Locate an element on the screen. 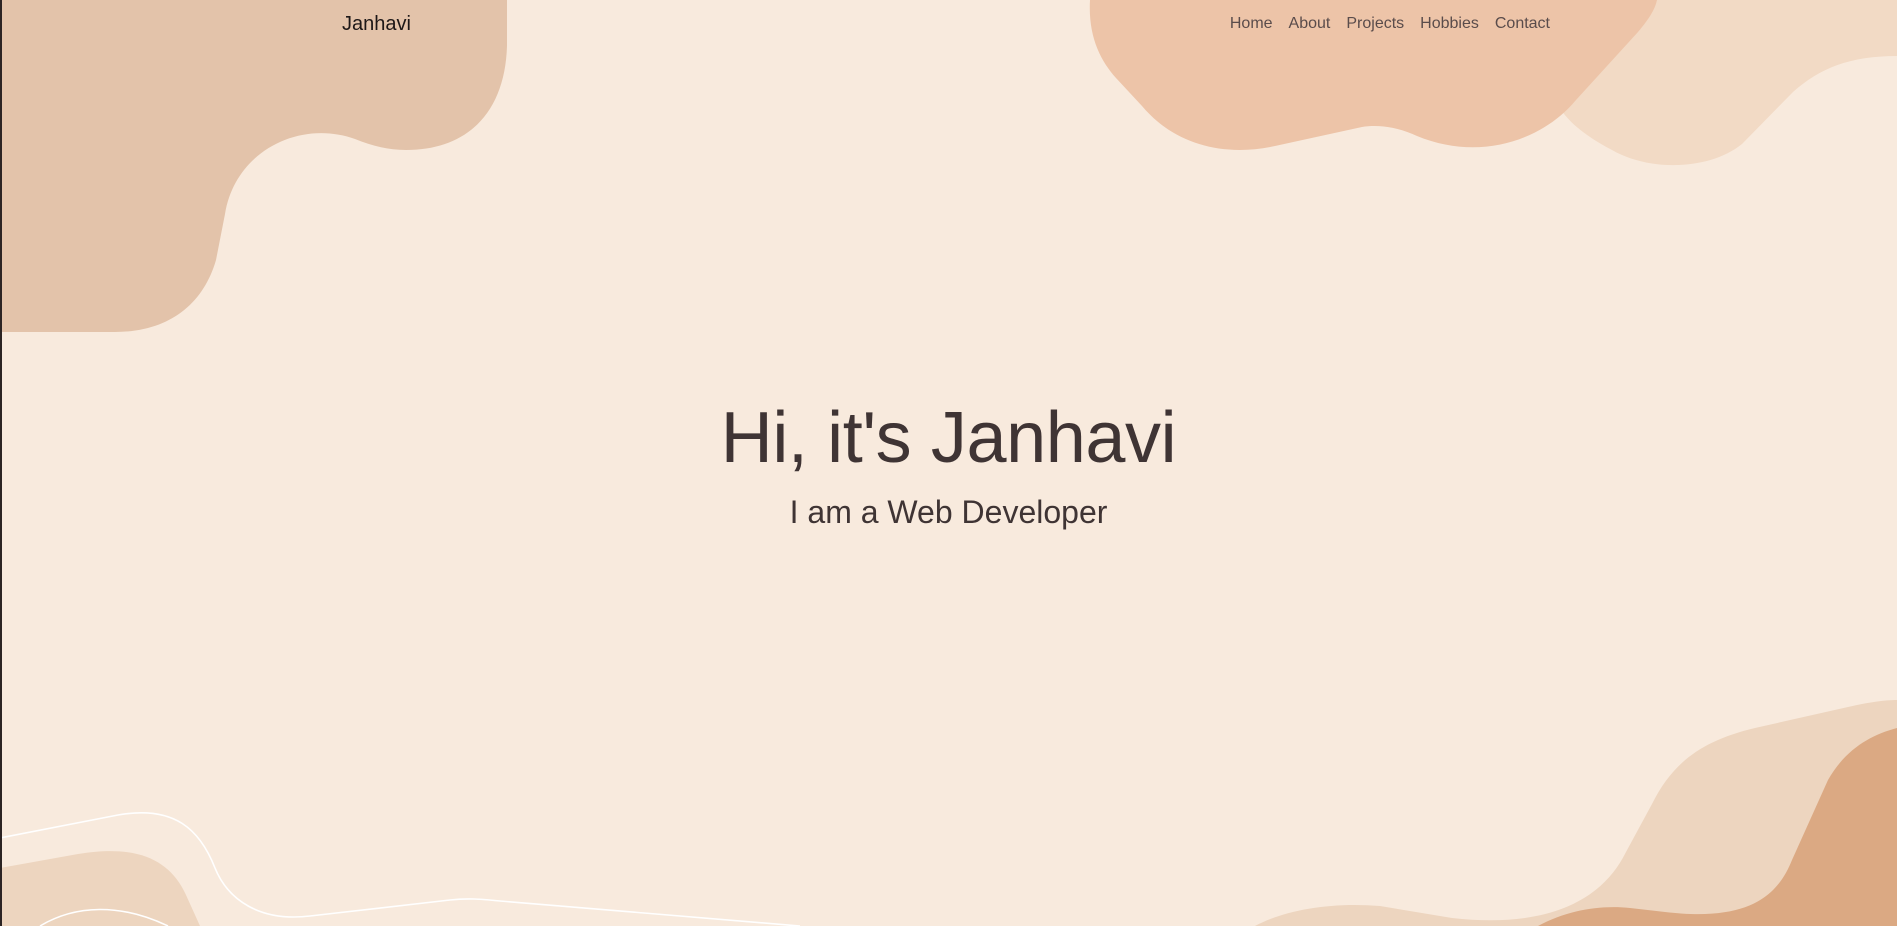  nav-about-link: About is located at coordinates (1310, 24).